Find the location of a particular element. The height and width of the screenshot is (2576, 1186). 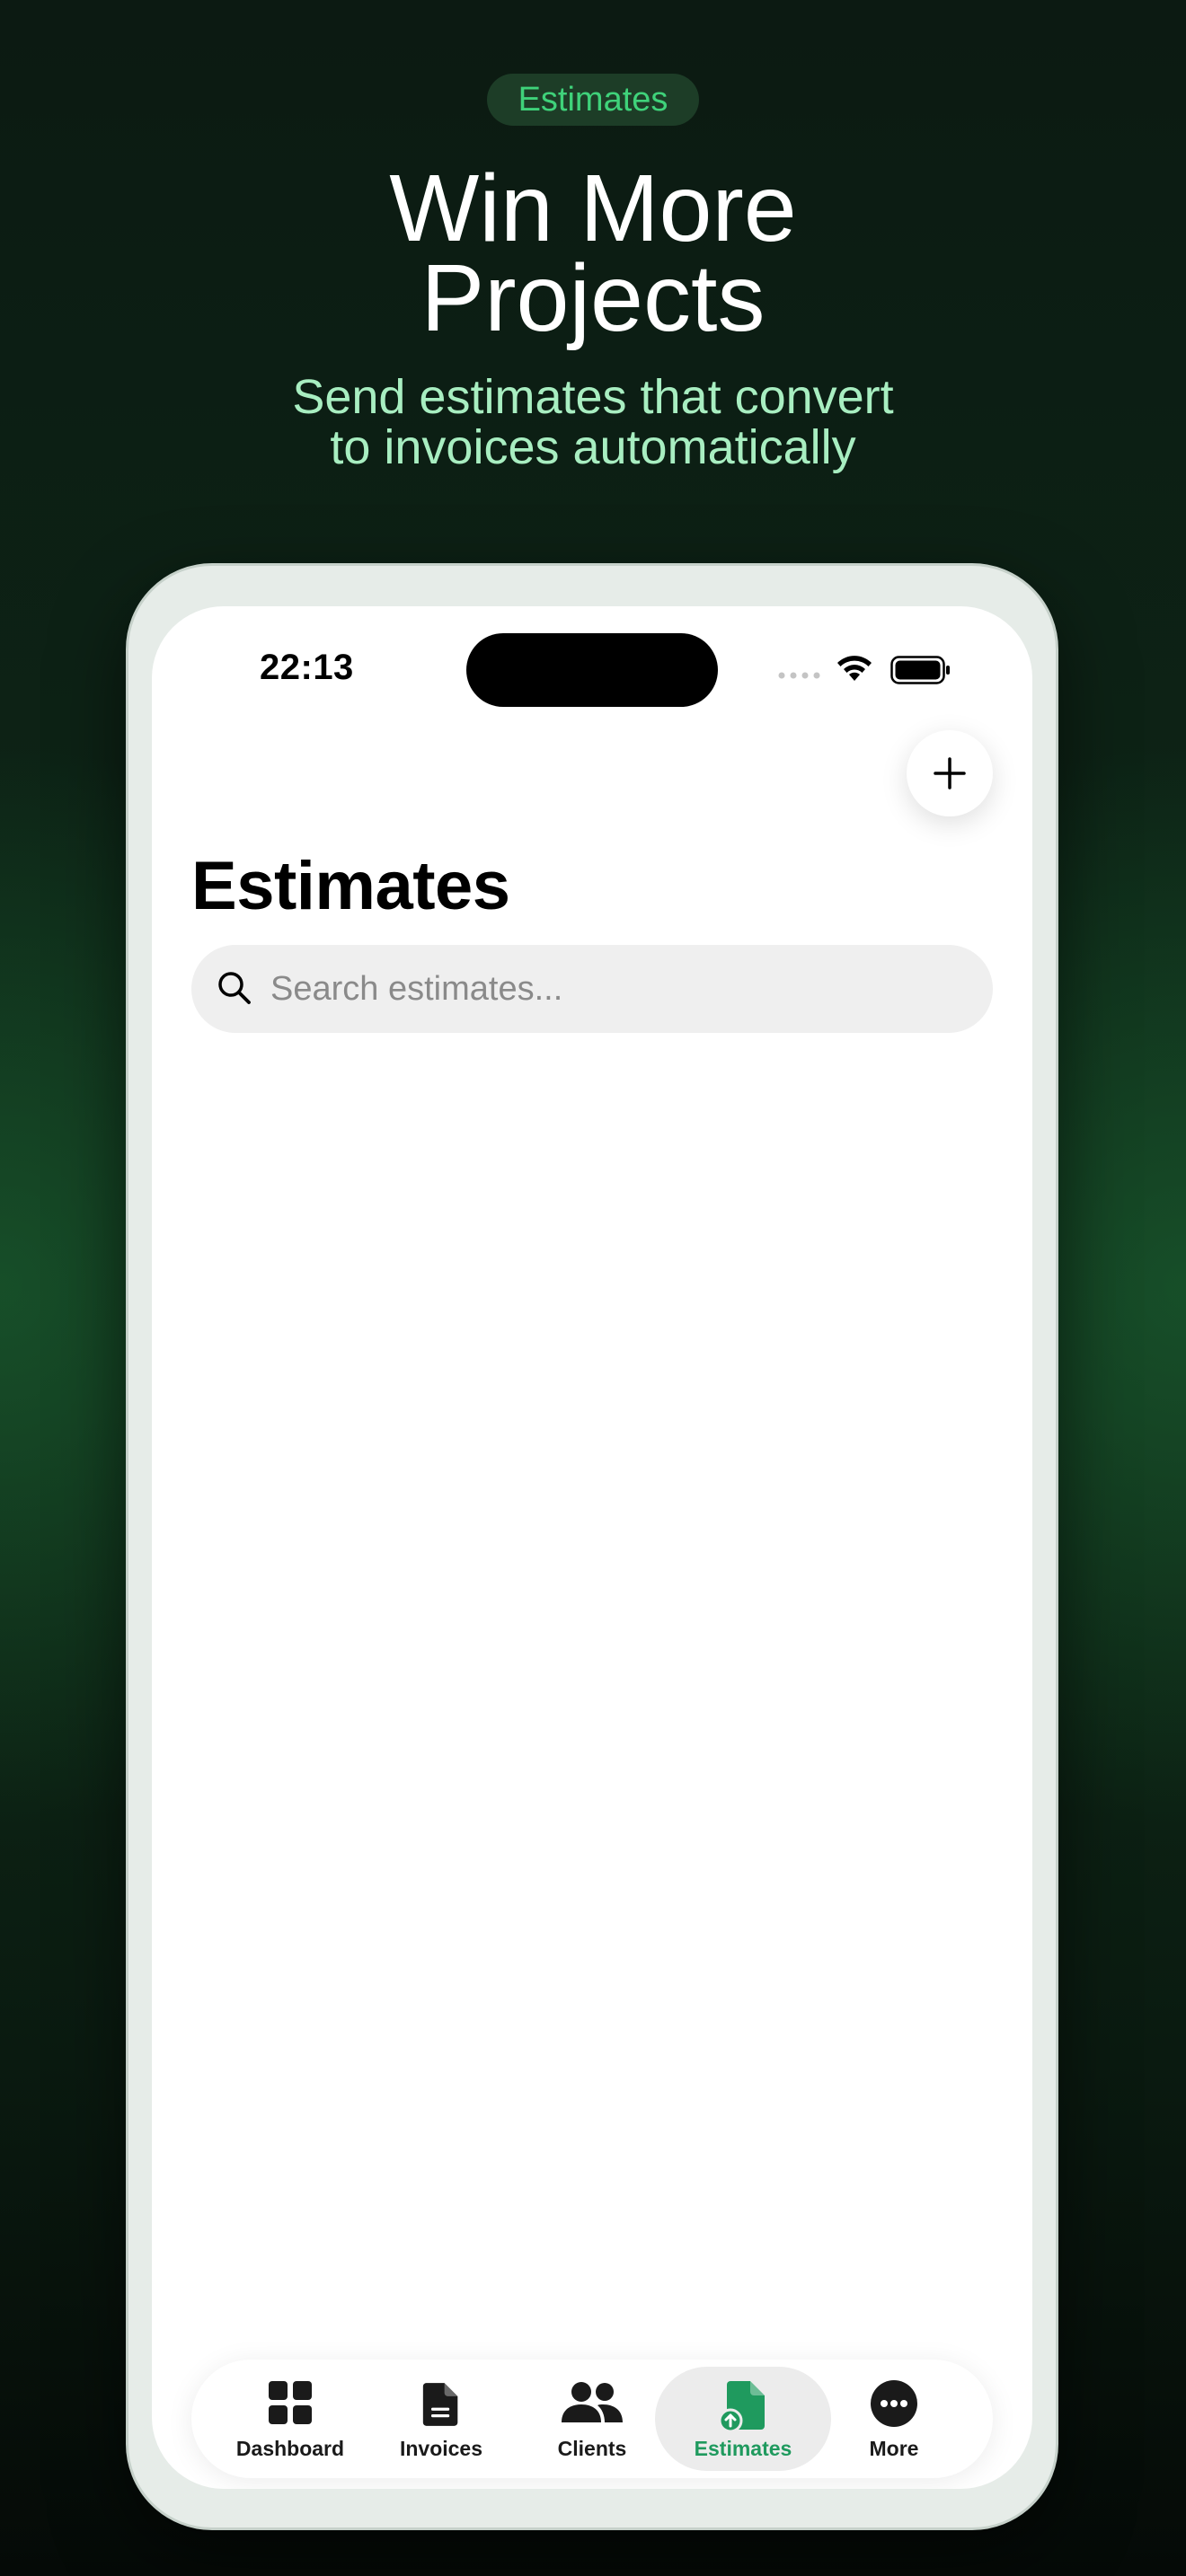

grid-icon is located at coordinates (290, 2402).